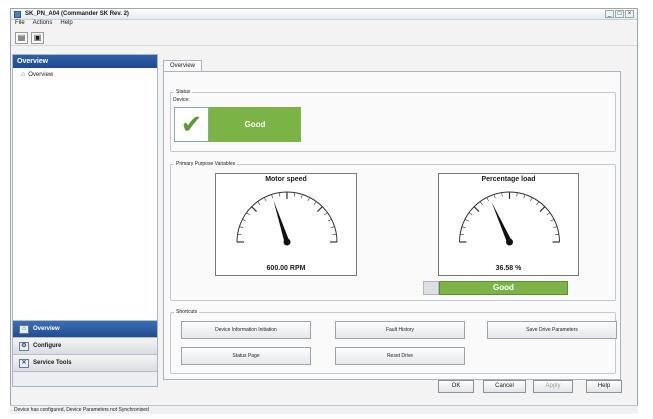  I want to click on tree-item-label: Overview, so click(41, 74).